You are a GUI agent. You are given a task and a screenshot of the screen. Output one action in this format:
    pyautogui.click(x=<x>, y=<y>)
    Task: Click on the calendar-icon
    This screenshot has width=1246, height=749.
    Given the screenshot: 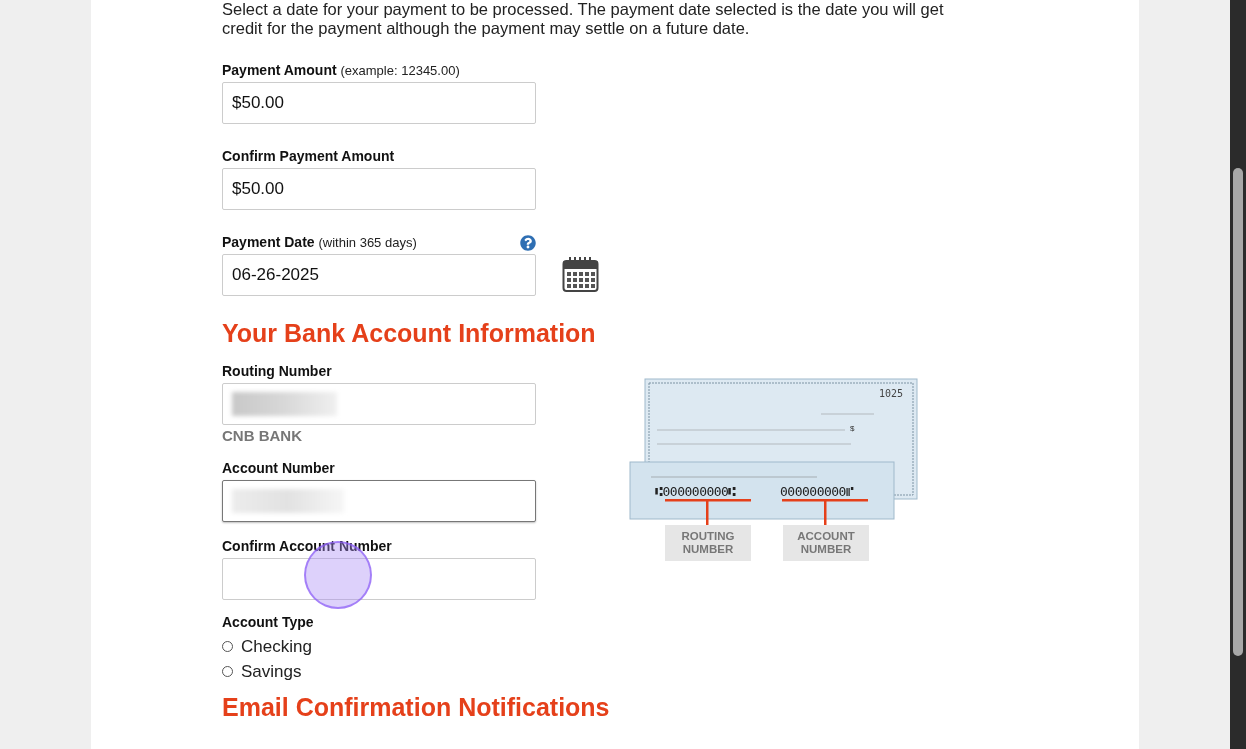 What is the action you would take?
    pyautogui.click(x=580, y=275)
    